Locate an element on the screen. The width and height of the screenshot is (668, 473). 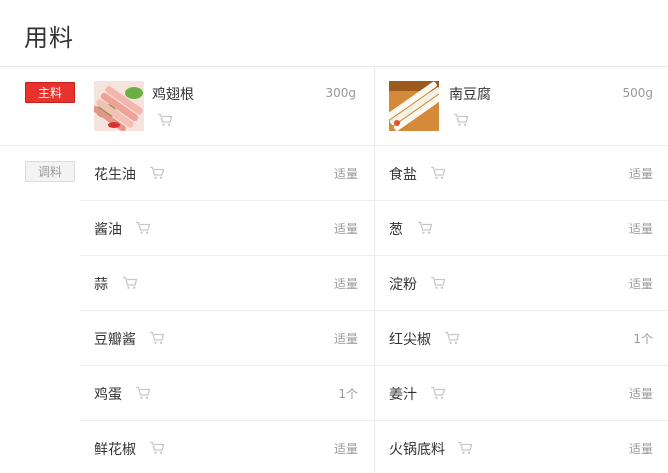
column-divider is located at coordinates (374, 269).